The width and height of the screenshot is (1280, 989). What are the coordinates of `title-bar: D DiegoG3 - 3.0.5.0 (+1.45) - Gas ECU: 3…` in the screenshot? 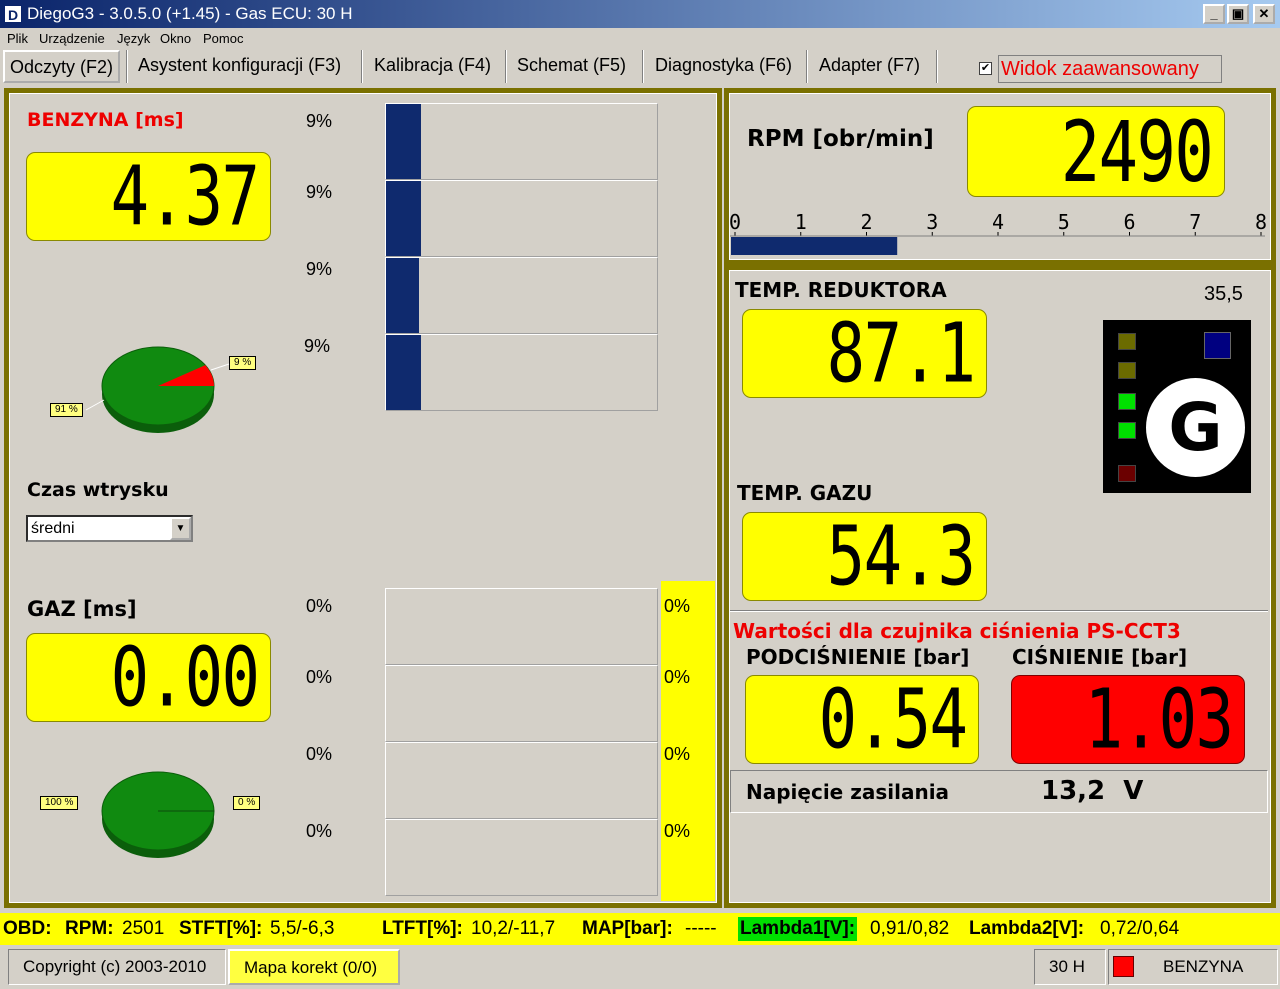 It's located at (640, 14).